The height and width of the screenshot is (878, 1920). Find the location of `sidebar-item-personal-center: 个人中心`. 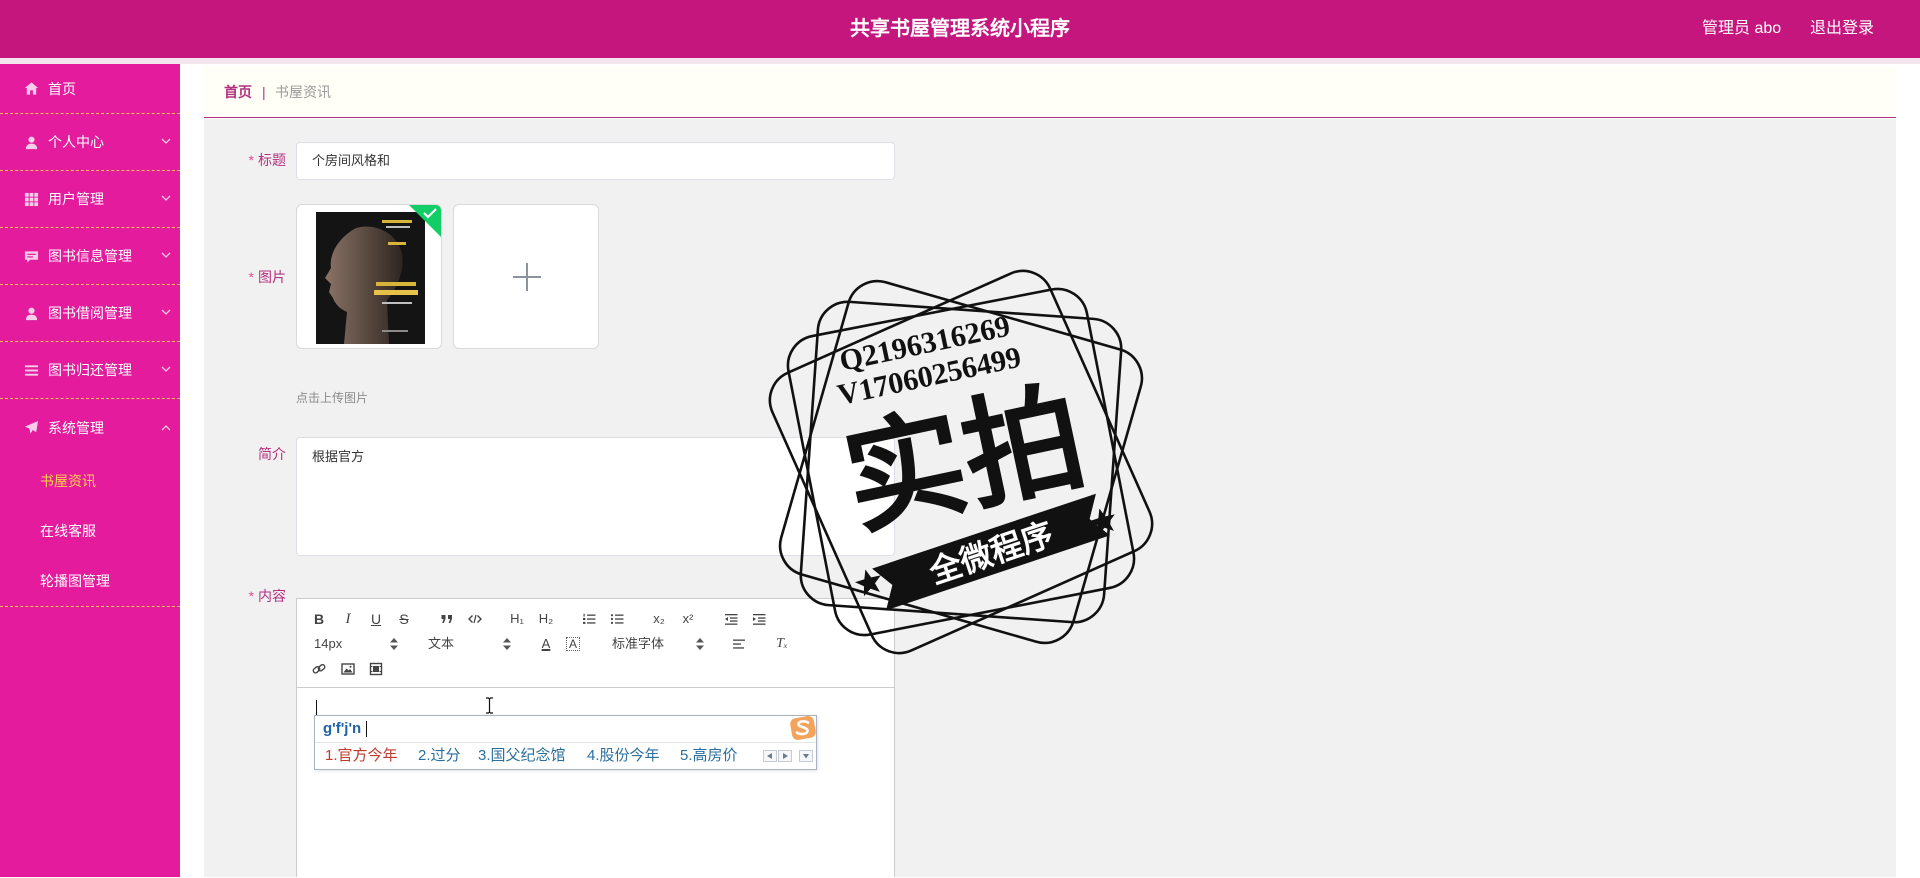

sidebar-item-personal-center: 个人中心 is located at coordinates (90, 142).